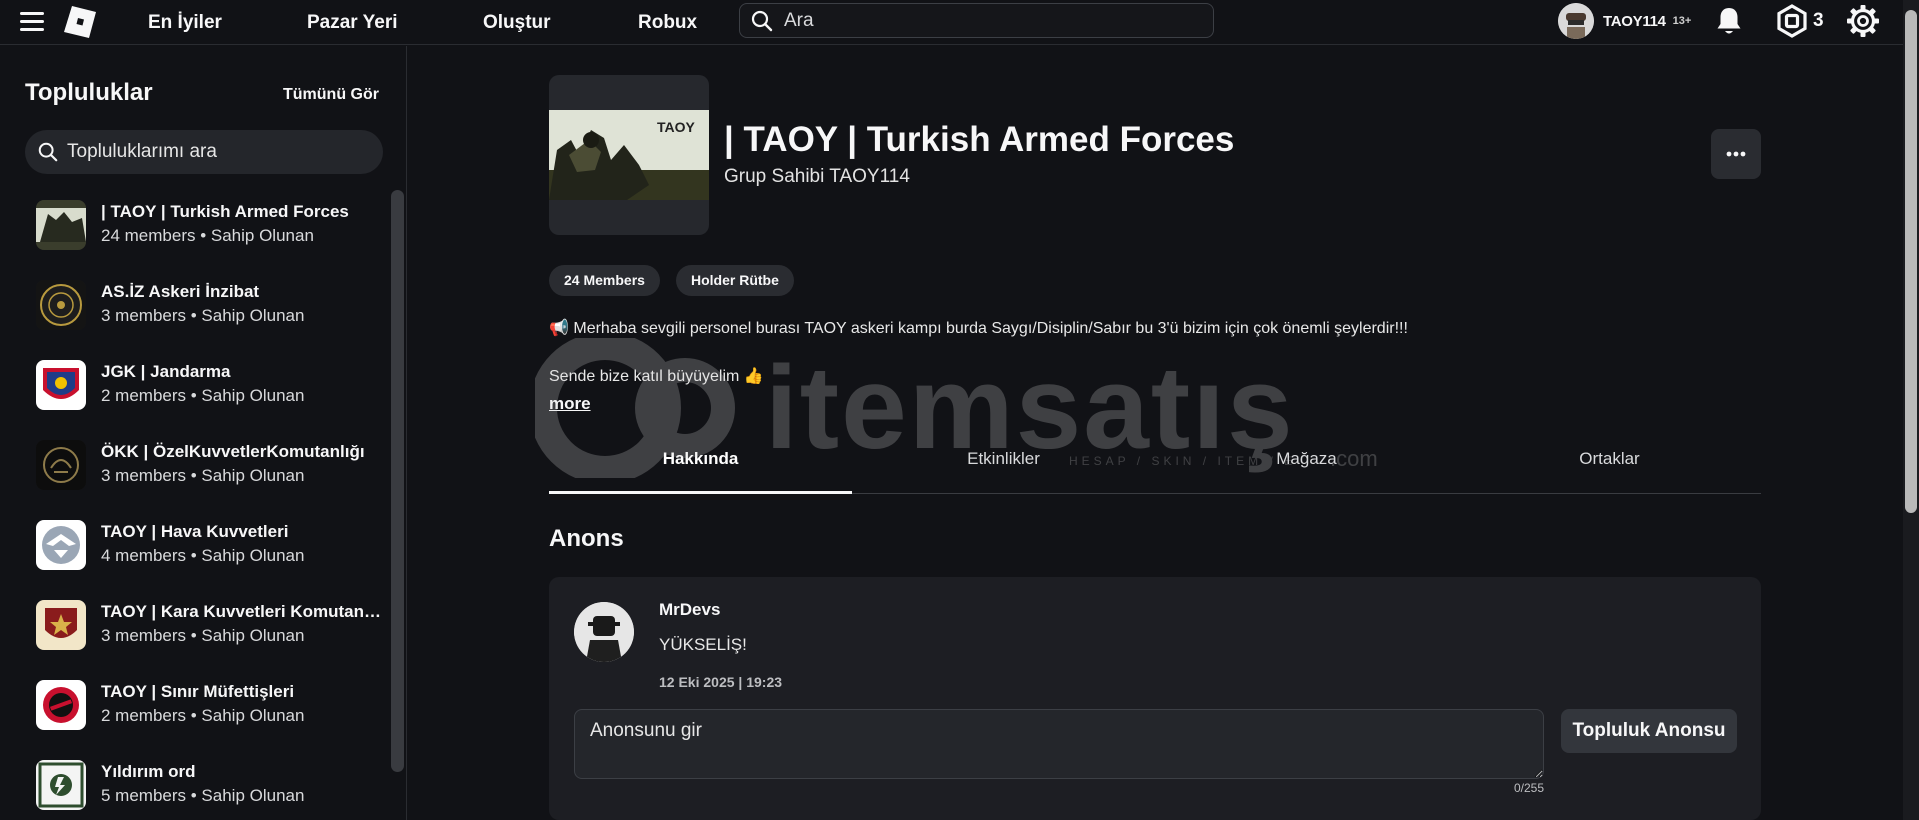 Image resolution: width=1919 pixels, height=820 pixels. I want to click on community-name: TAOY | Sınır Müfettişleri, so click(198, 691).